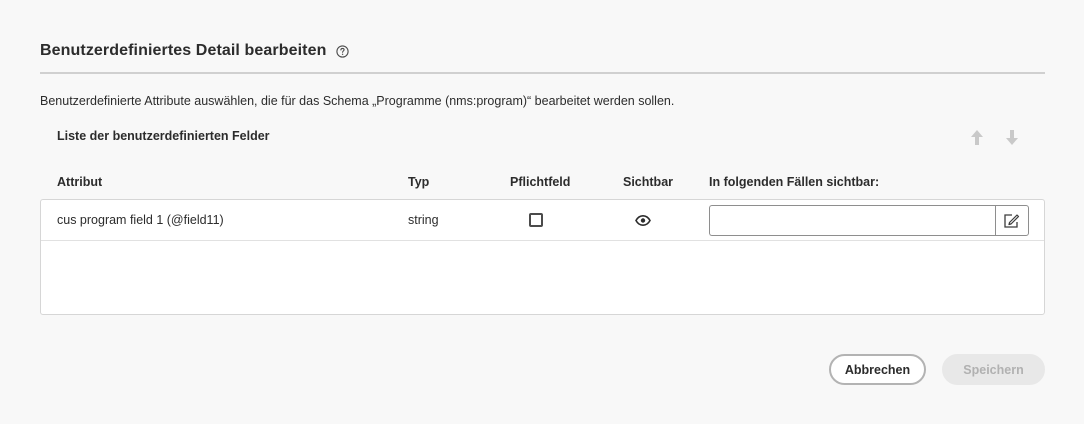  I want to click on cell-attribute: cus program field 1 (@field11), so click(140, 220).